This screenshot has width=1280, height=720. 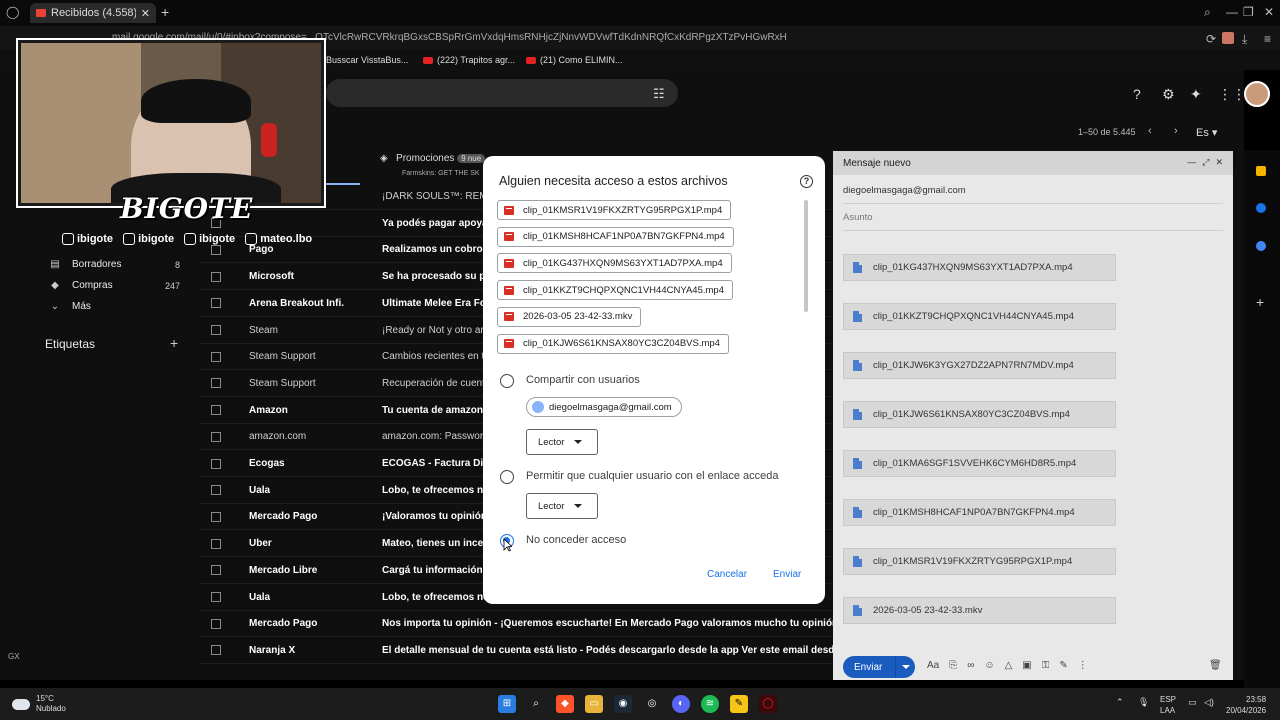 I want to click on gemini-icon: ✦, so click(x=1196, y=94).